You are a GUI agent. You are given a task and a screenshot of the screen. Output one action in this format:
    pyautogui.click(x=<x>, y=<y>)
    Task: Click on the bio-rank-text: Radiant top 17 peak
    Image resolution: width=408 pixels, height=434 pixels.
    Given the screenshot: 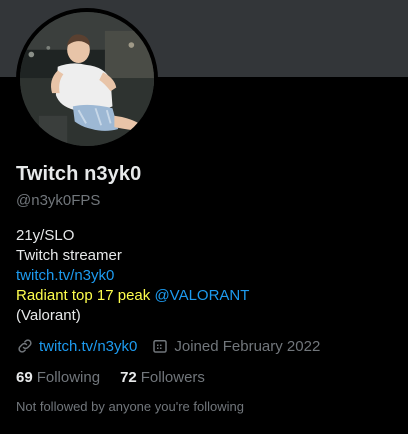 What is the action you would take?
    pyautogui.click(x=83, y=295)
    